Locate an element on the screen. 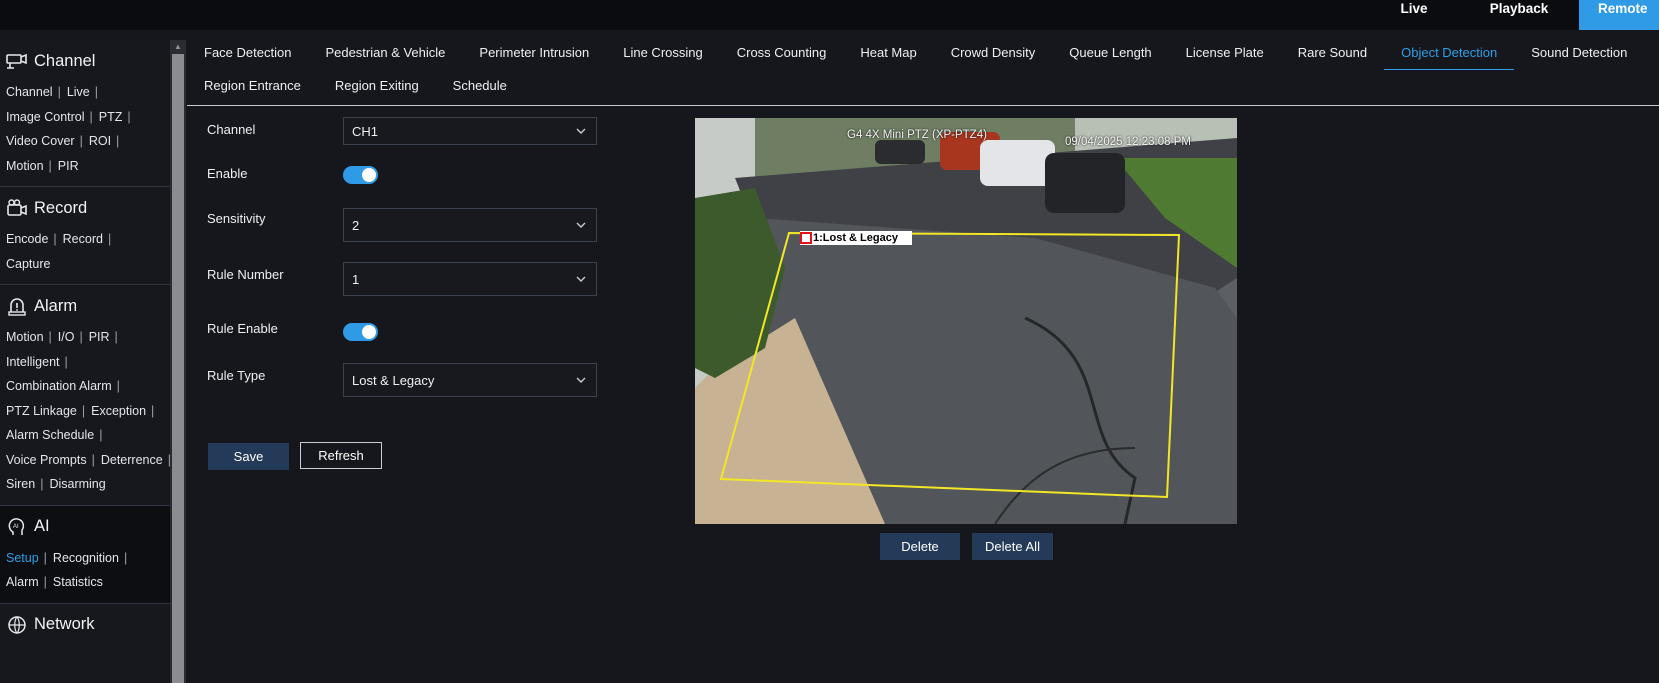  sidebar-item-capture: Capture is located at coordinates (28, 264).